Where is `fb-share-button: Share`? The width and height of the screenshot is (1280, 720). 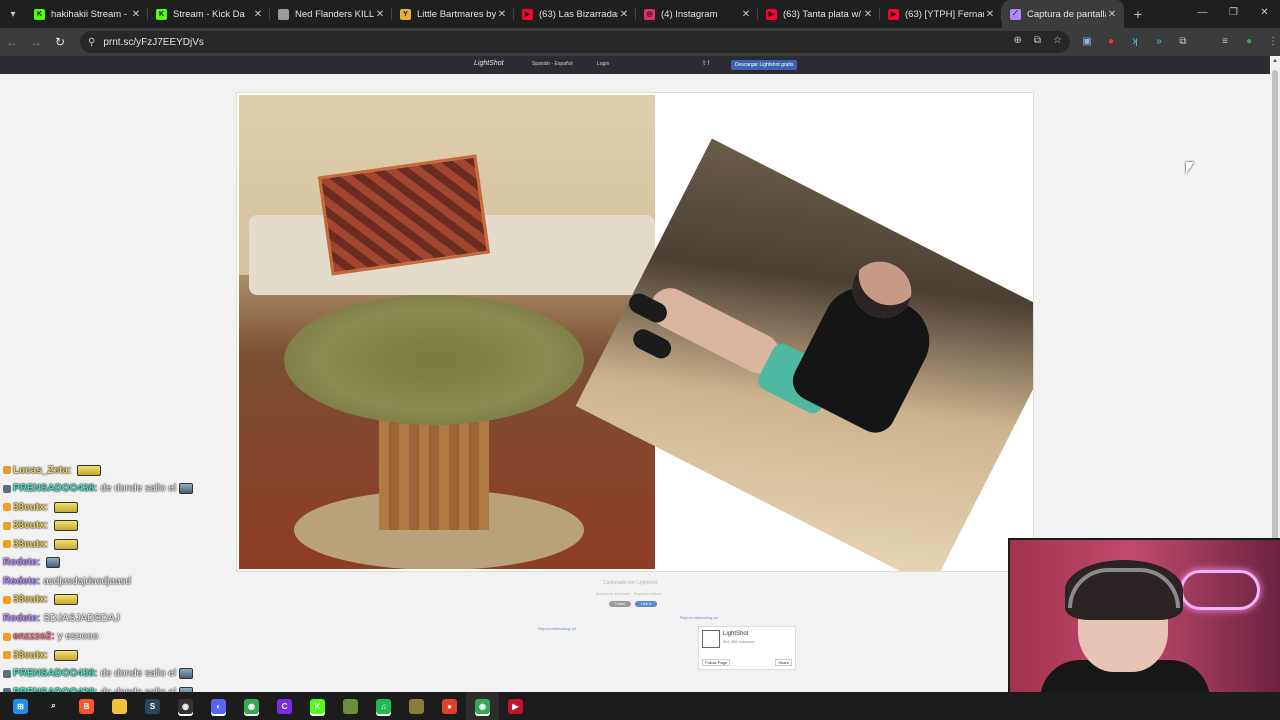
fb-share-button: Share is located at coordinates (783, 662).